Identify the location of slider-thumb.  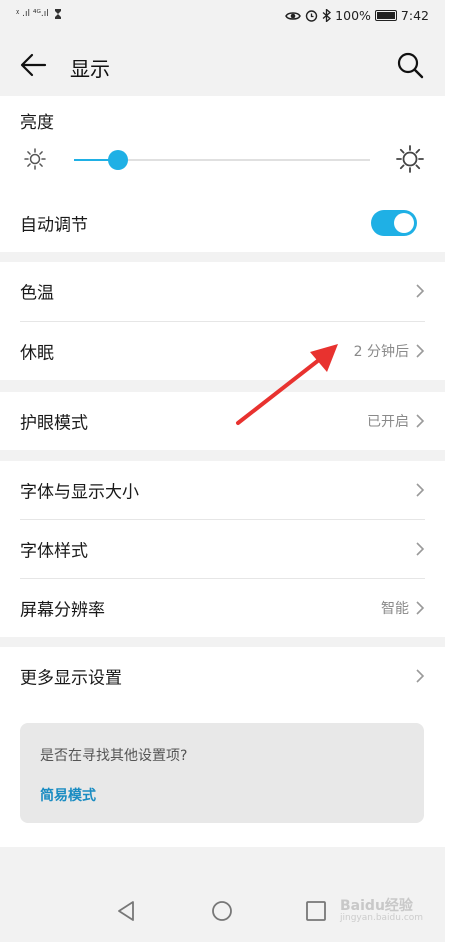
(118, 160).